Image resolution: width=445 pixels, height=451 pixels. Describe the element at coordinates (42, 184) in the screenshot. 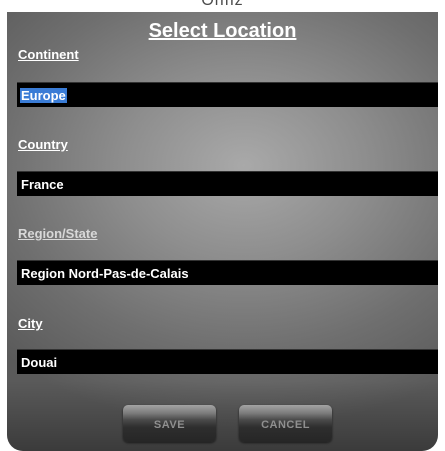

I see `country-select-value: France` at that location.